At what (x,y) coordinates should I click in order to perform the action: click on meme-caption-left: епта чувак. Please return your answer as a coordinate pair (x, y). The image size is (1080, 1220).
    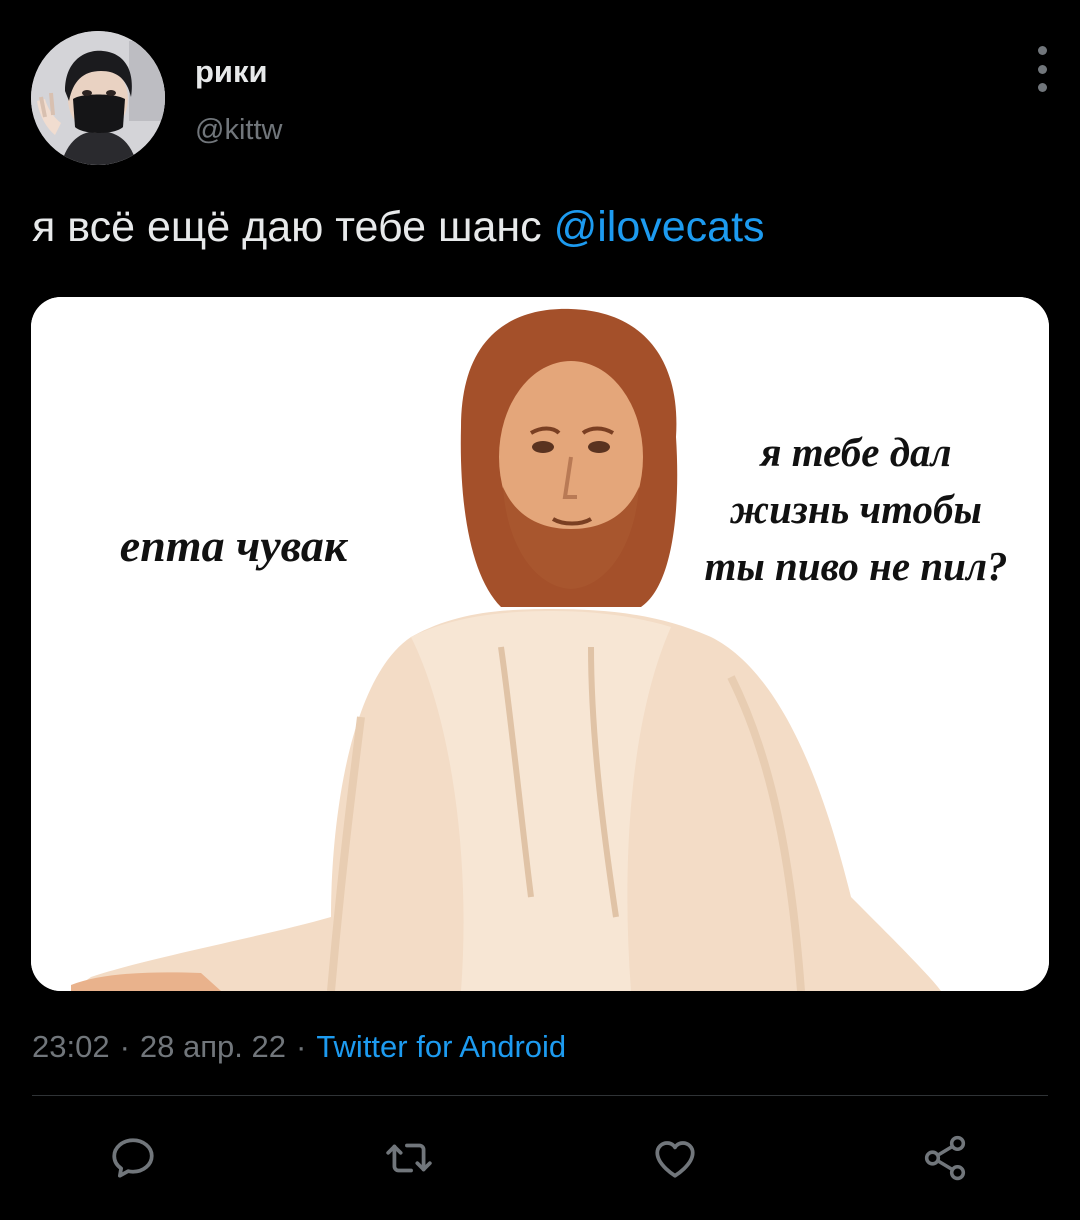
    Looking at the image, I should click on (233, 545).